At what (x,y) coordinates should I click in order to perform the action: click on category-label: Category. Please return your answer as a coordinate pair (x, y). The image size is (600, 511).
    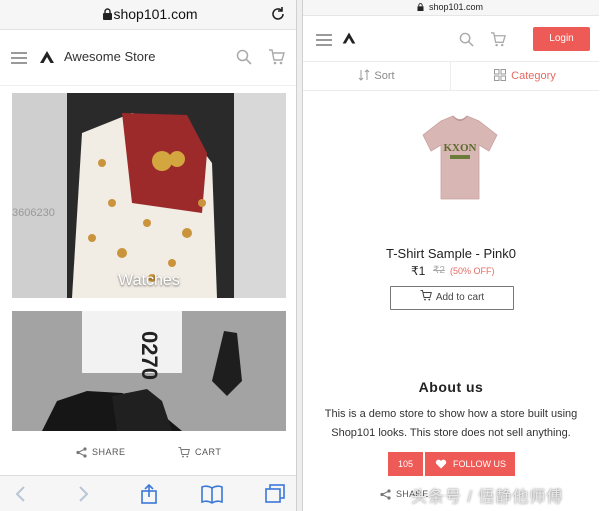
    Looking at the image, I should click on (533, 76).